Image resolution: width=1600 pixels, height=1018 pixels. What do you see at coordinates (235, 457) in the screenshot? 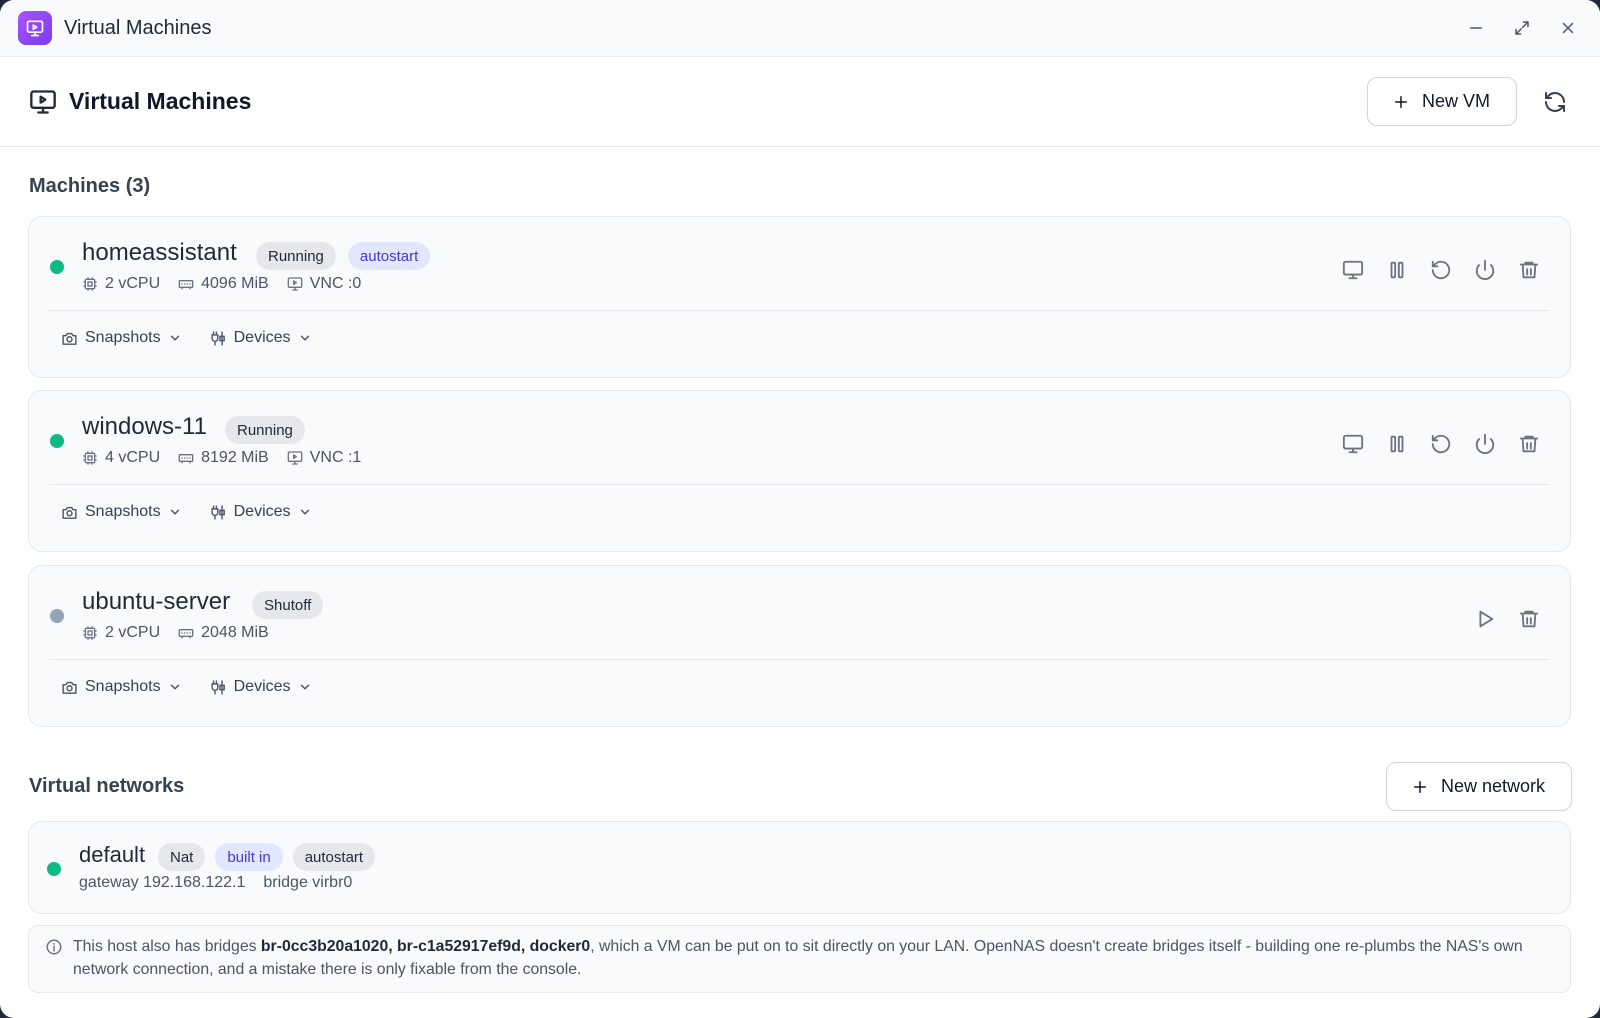
I see `memory-label: 8192 MiB` at bounding box center [235, 457].